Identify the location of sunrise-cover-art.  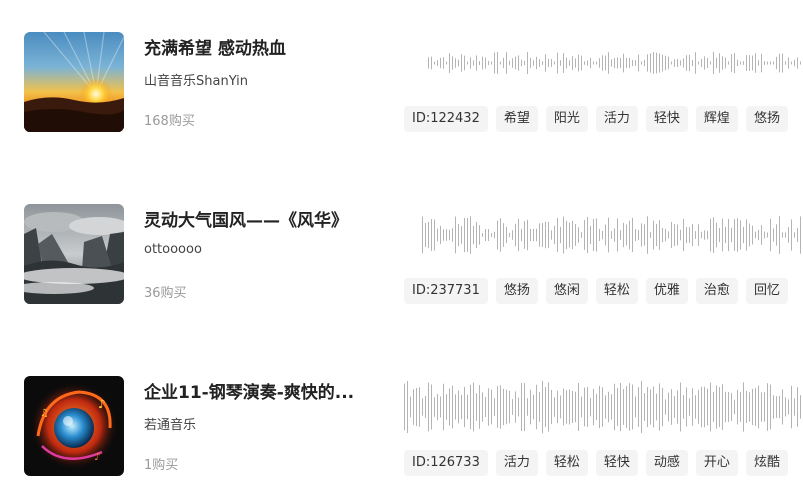
(74, 82).